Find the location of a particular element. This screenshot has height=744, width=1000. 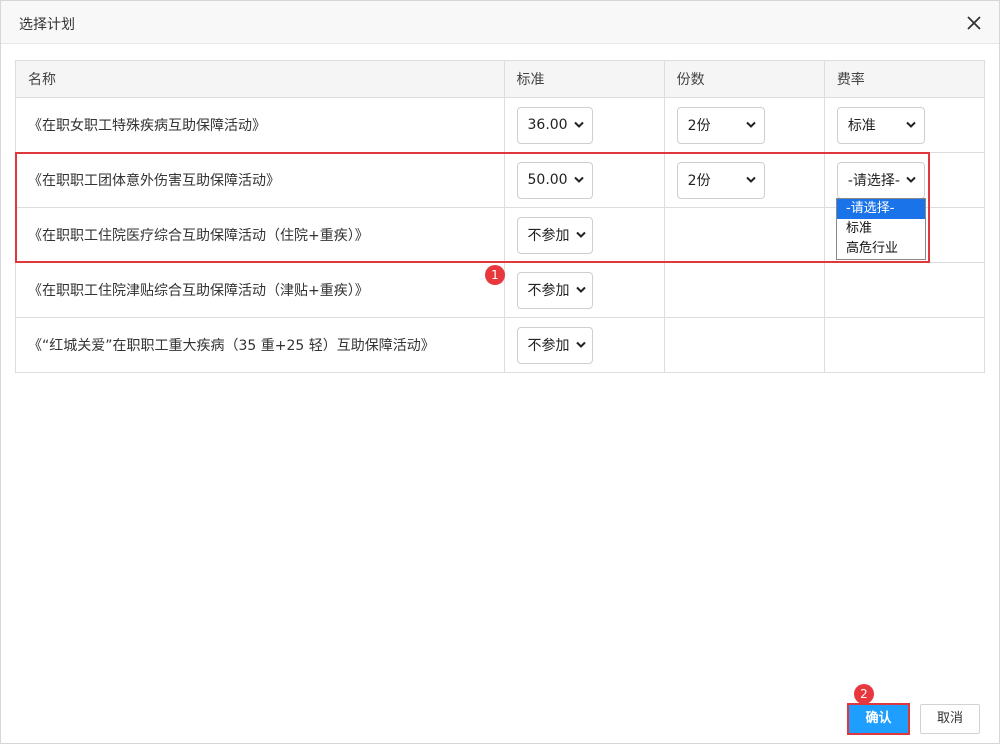

dropdown-option-standard: 标准 is located at coordinates (881, 229).